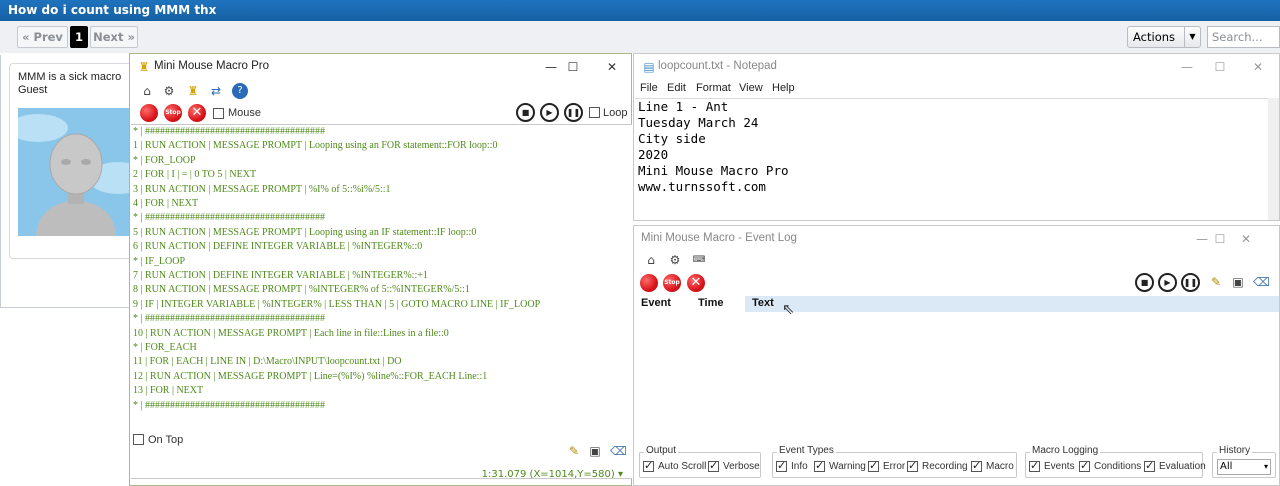 The image size is (1280, 486). I want to click on recording-label: Recording, so click(945, 466).